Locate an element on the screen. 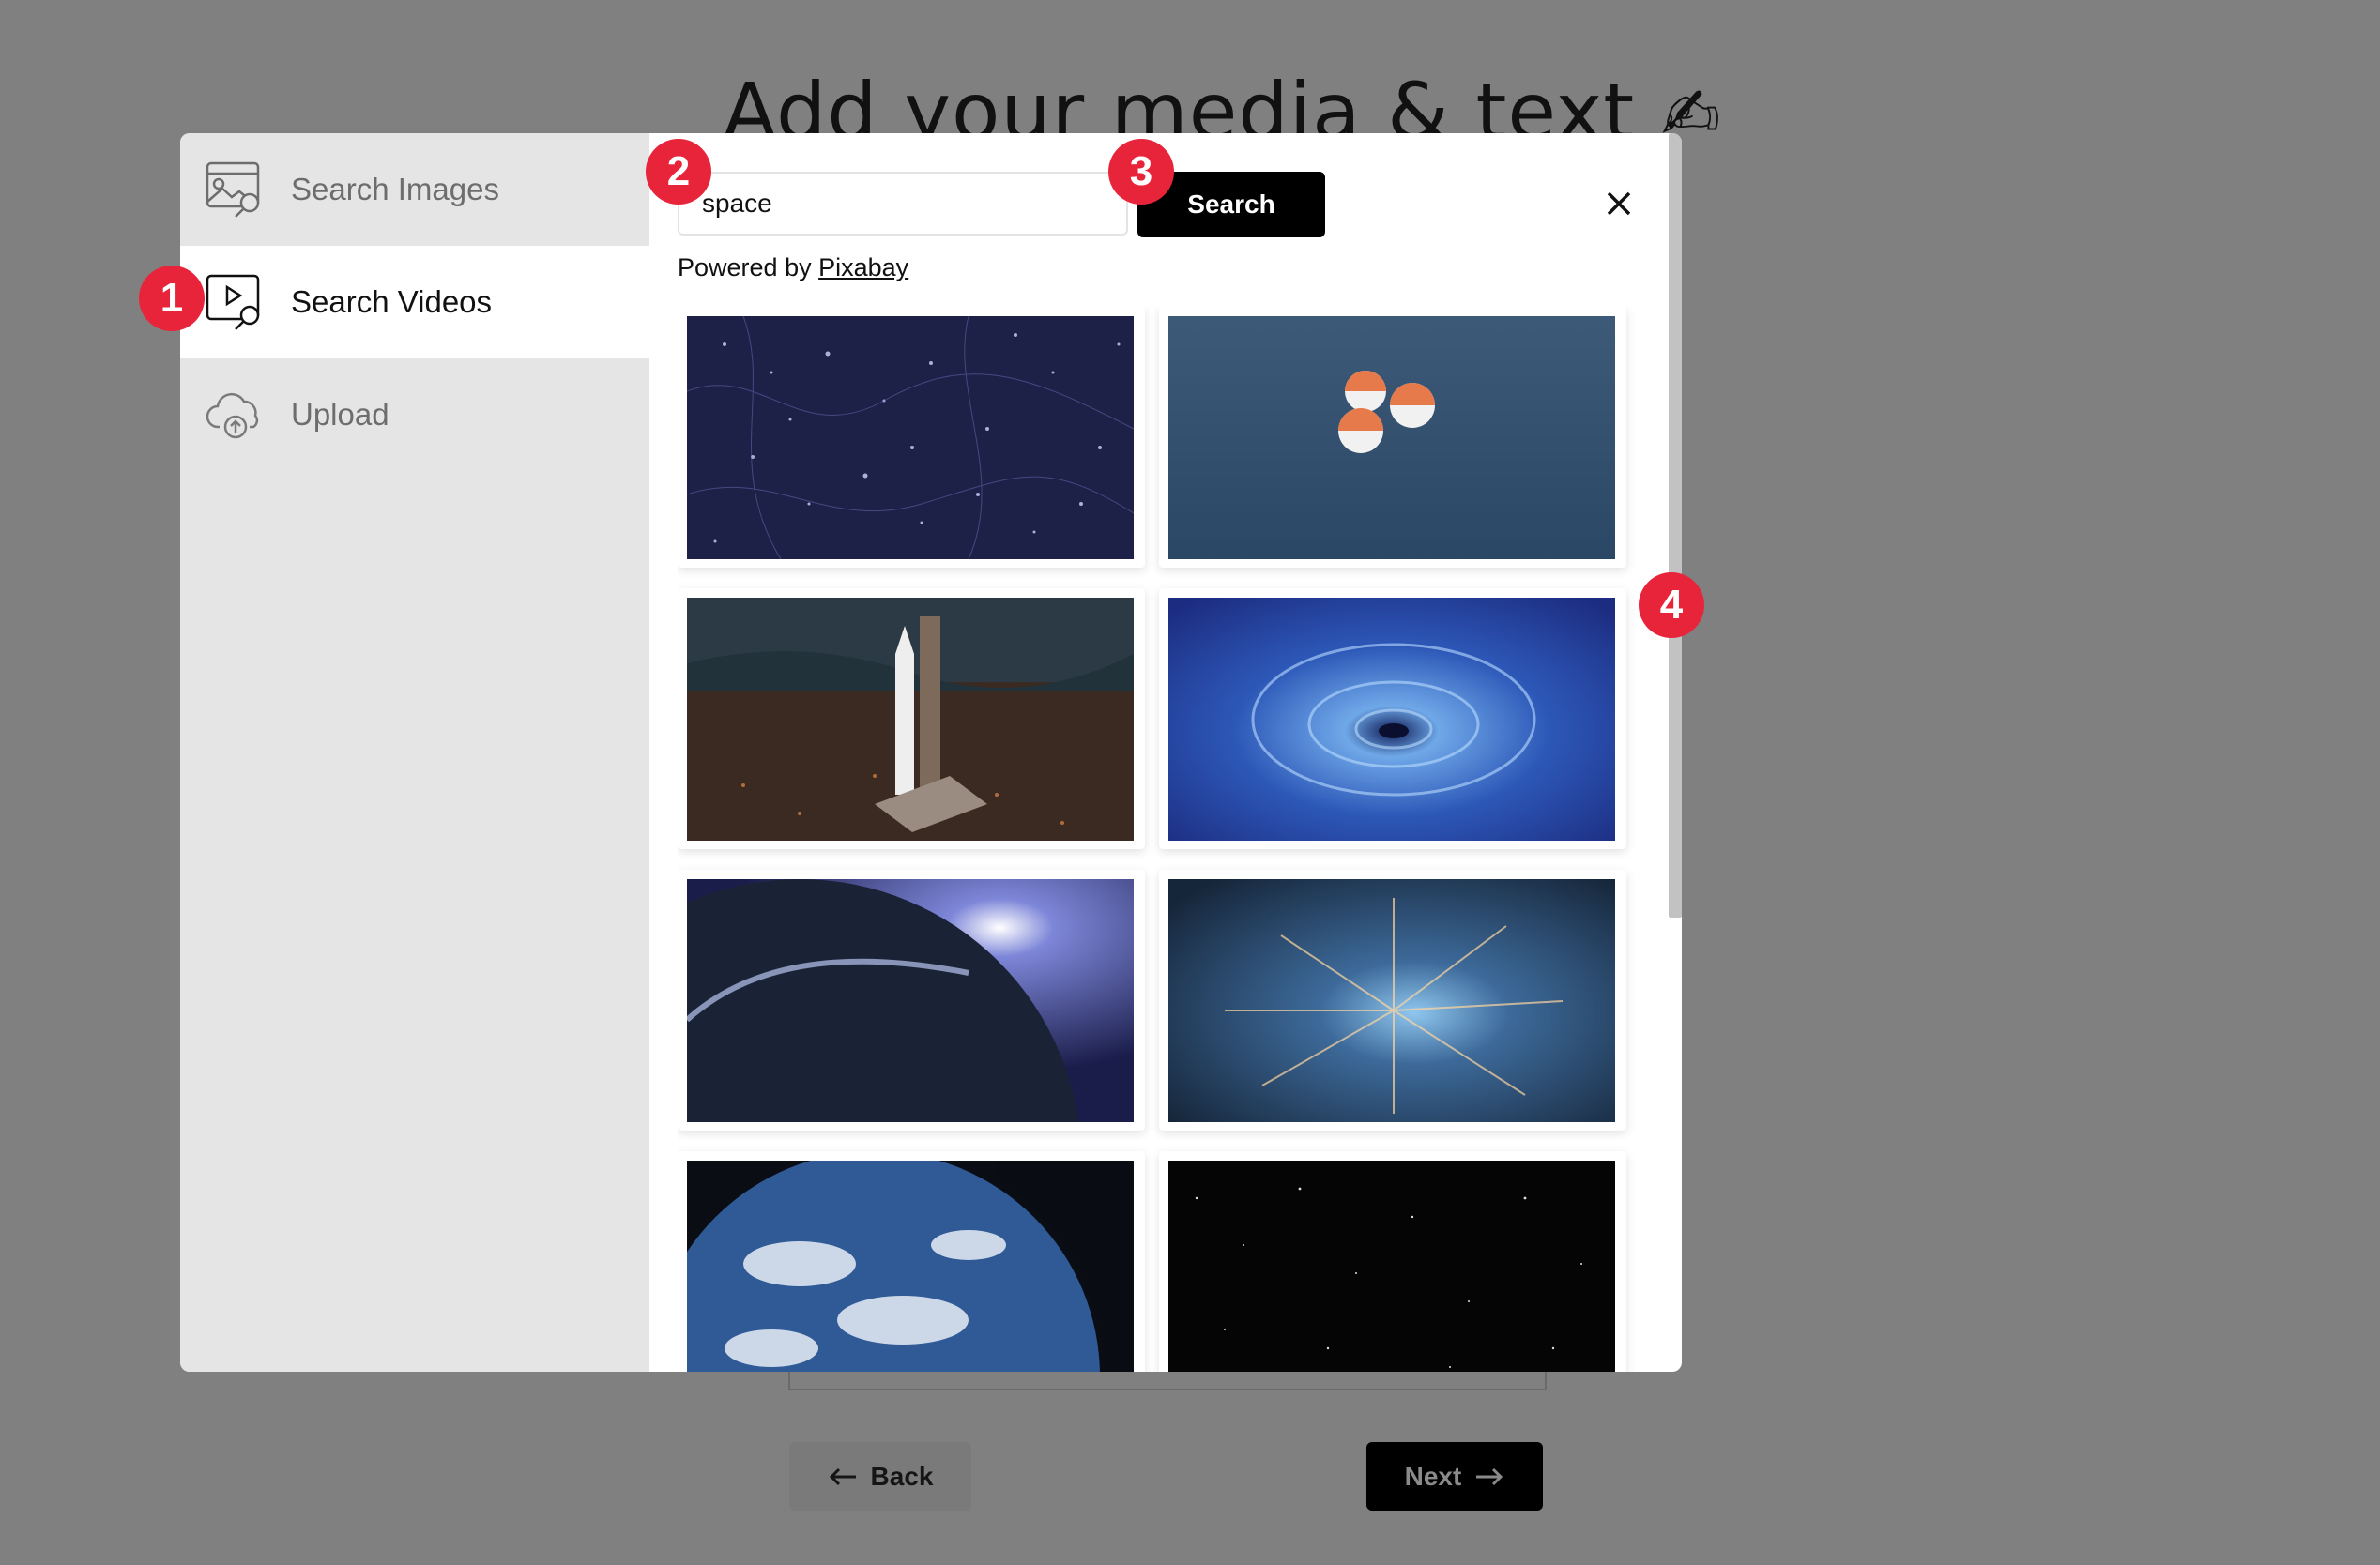 Image resolution: width=2380 pixels, height=1565 pixels. sidebar-item-search-images: Search Images is located at coordinates (414, 190).